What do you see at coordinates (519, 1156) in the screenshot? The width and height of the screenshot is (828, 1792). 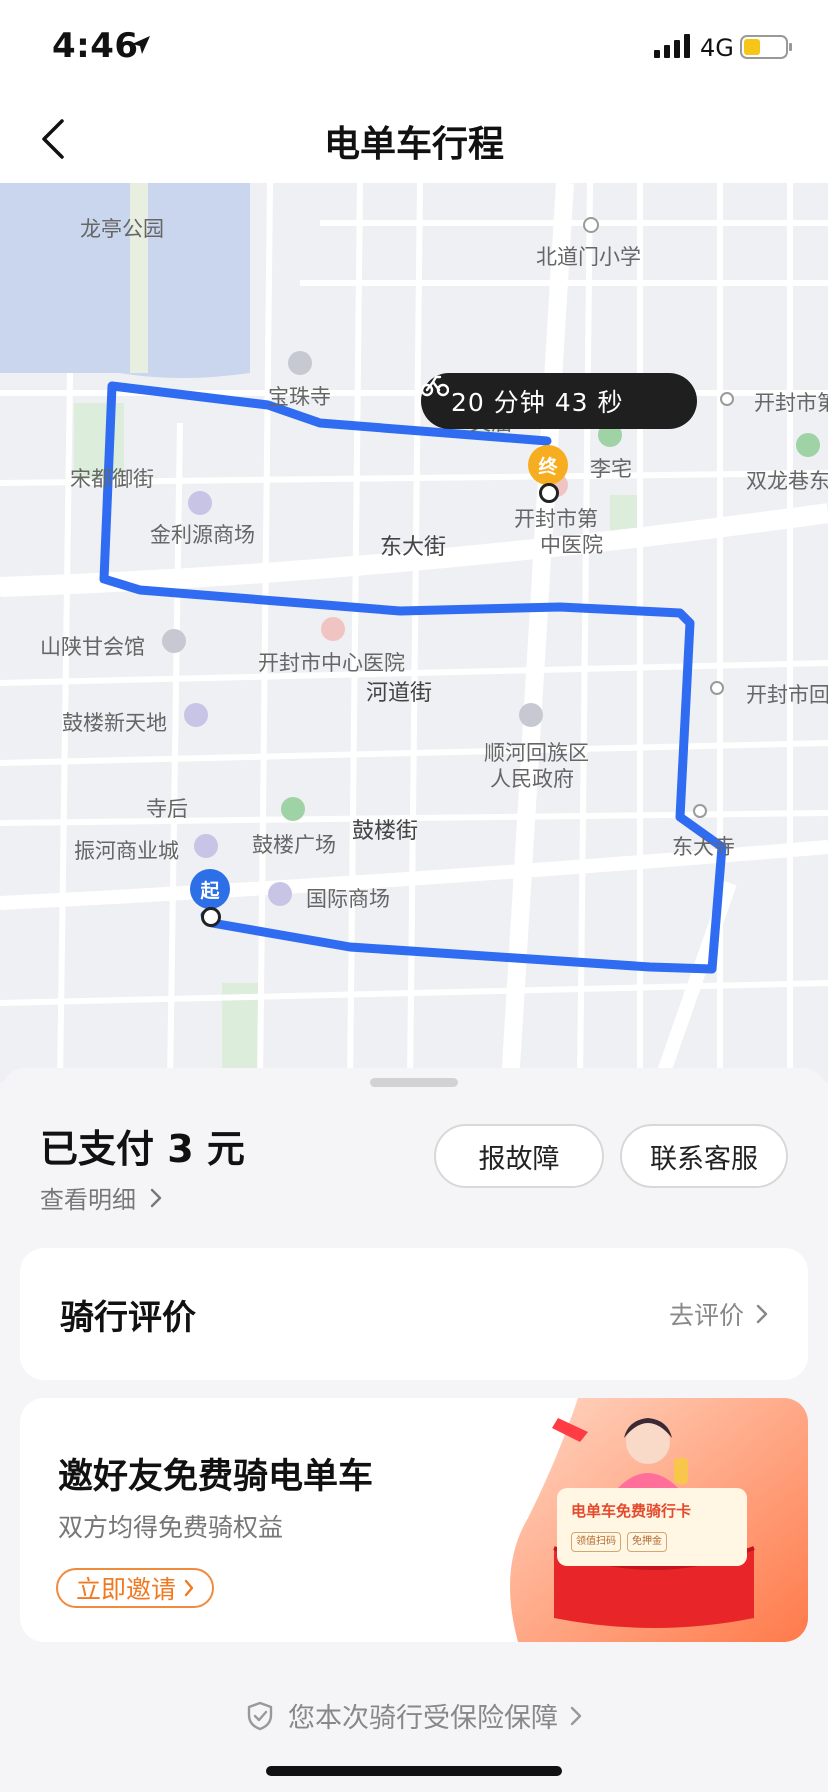 I see `report-fault-button: 报故障` at bounding box center [519, 1156].